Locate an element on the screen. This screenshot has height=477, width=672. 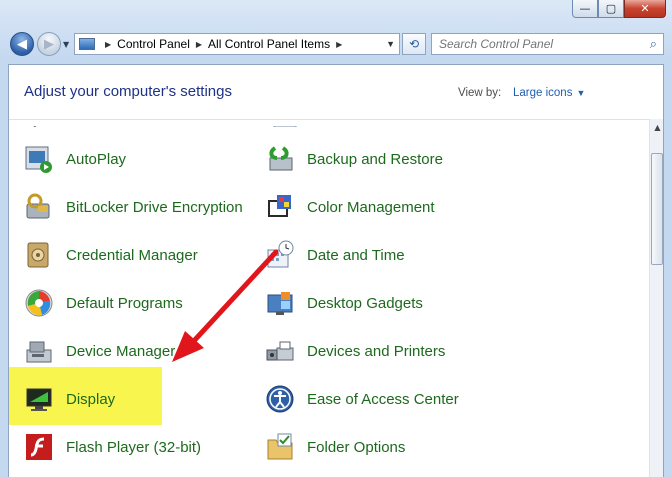
forward-button: ▶ is located at coordinates (49, 44).